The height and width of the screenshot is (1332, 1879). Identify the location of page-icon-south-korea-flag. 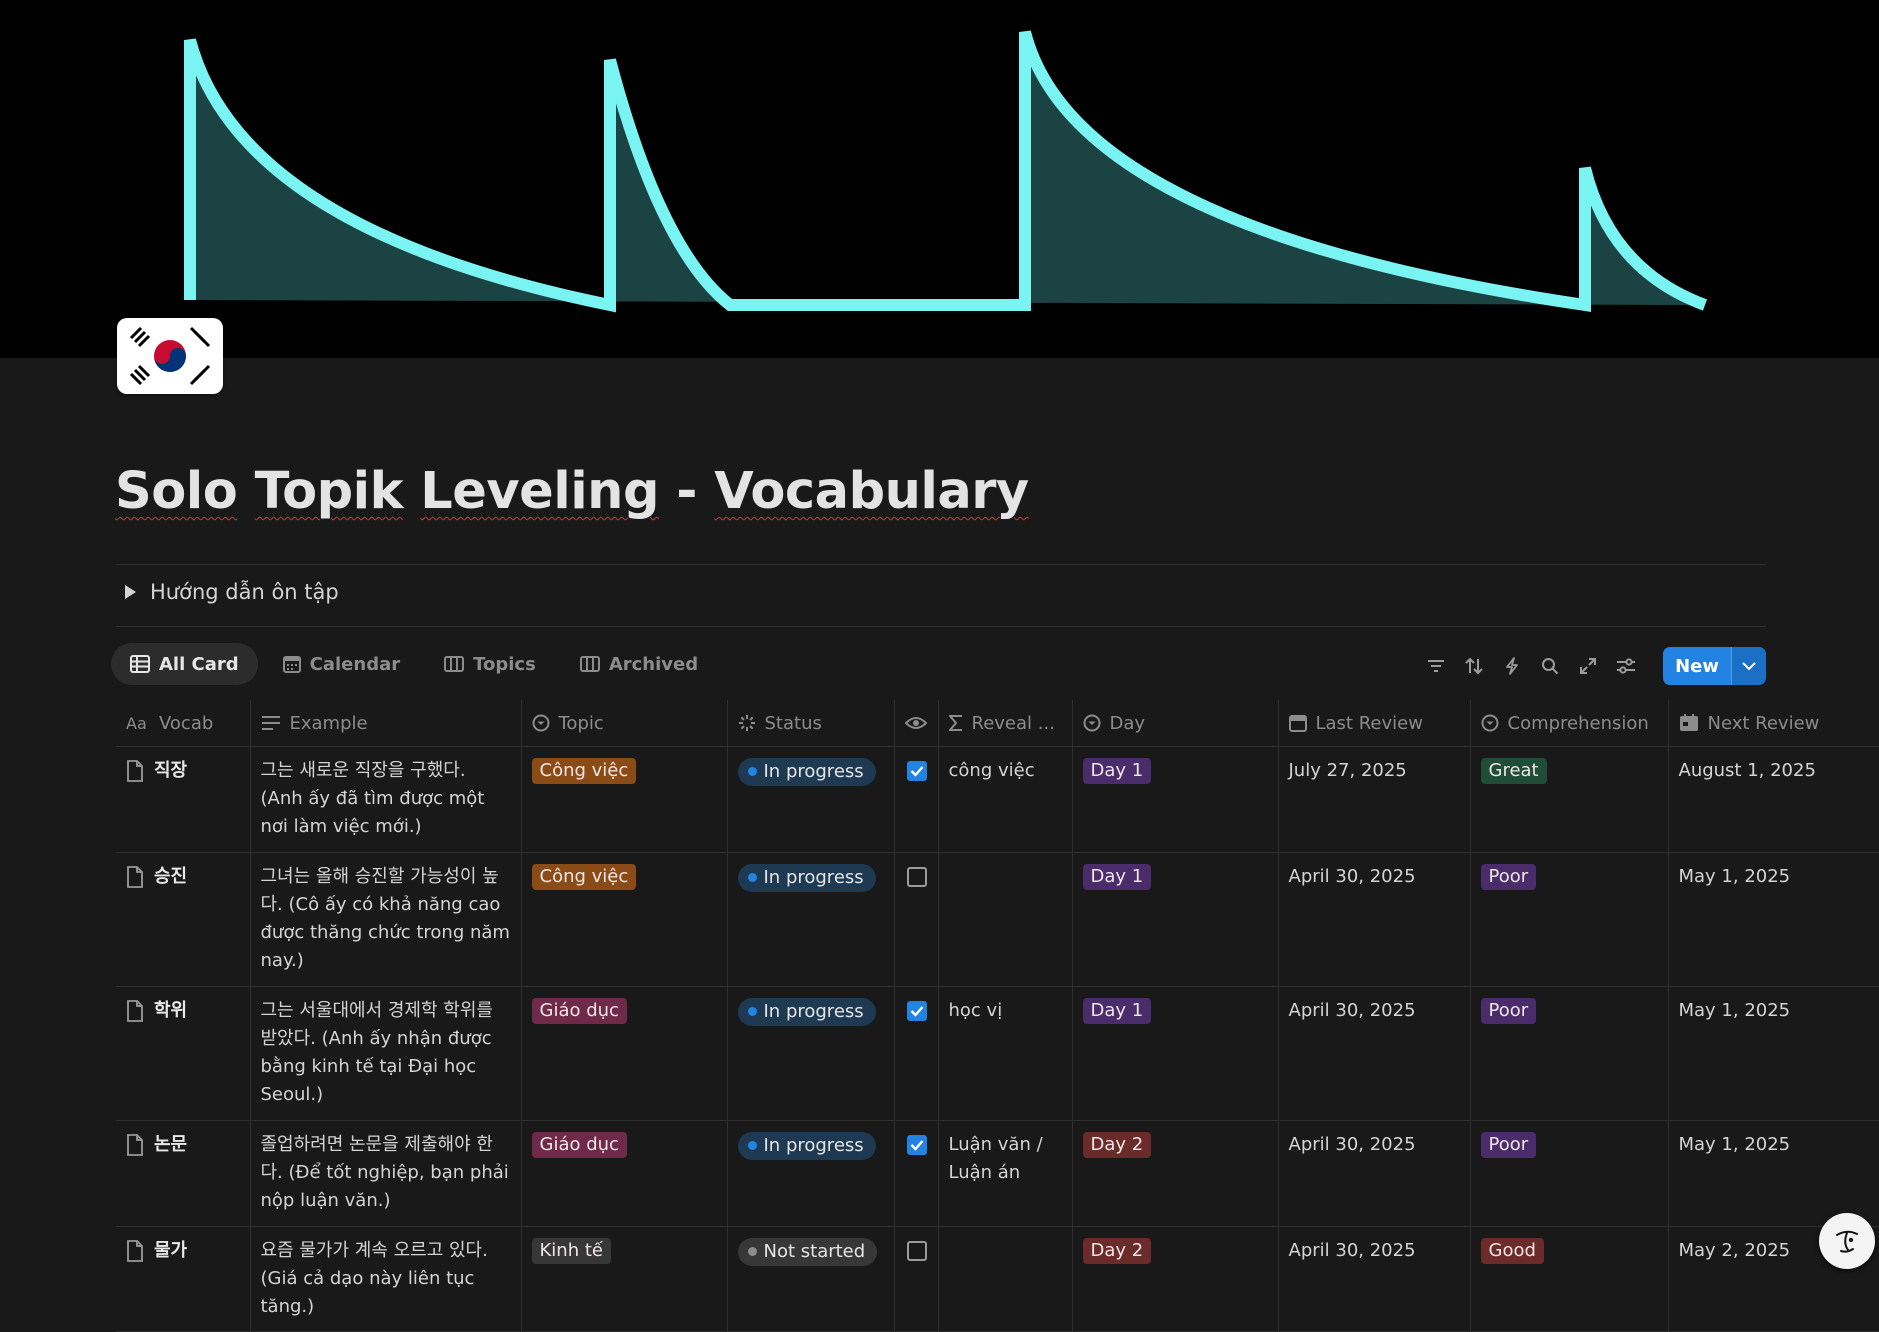
(170, 356).